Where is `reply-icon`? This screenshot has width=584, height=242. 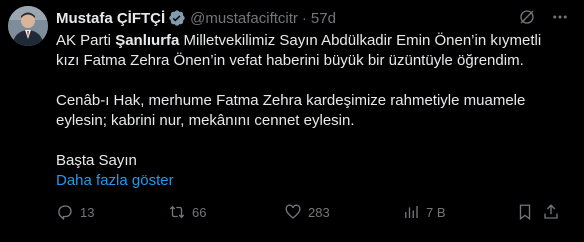 reply-icon is located at coordinates (65, 213).